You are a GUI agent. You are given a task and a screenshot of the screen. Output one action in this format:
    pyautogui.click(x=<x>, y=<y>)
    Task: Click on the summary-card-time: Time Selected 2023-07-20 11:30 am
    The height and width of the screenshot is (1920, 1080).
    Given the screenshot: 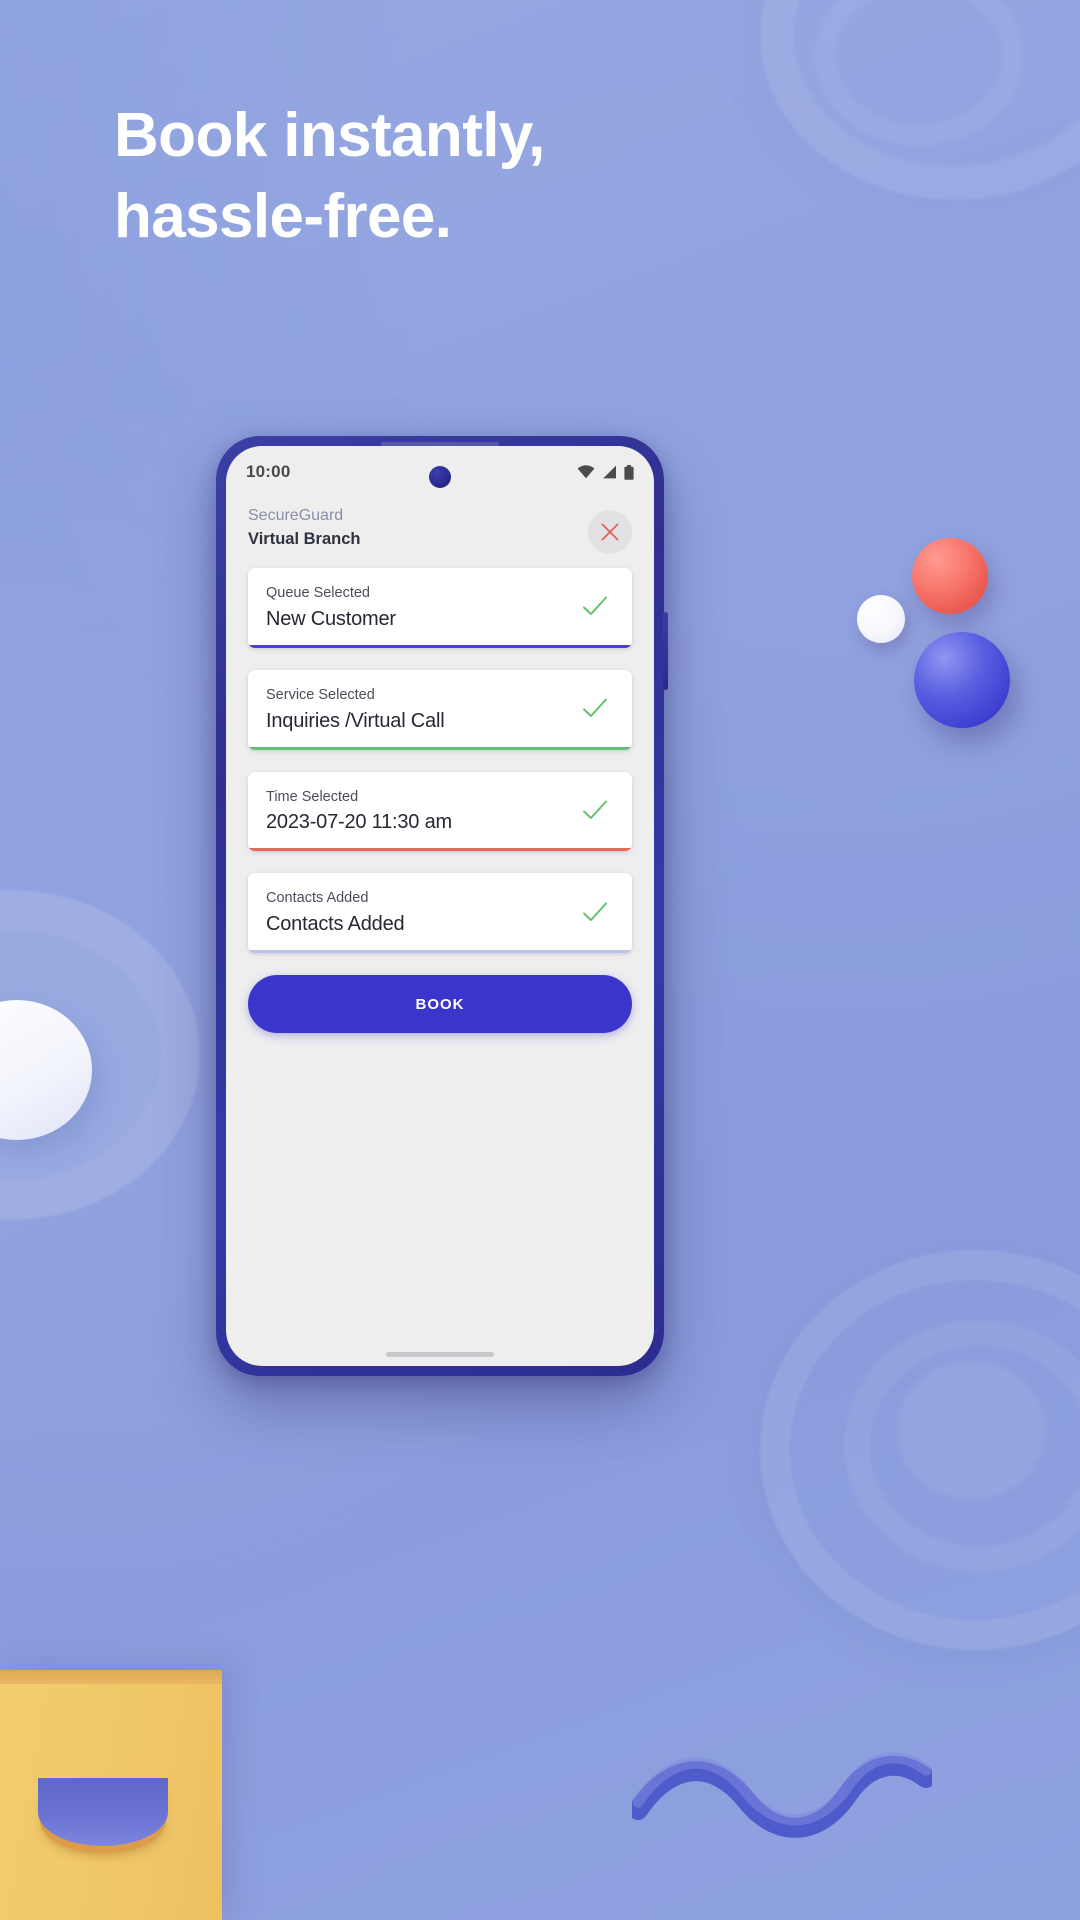 What is the action you would take?
    pyautogui.click(x=440, y=811)
    